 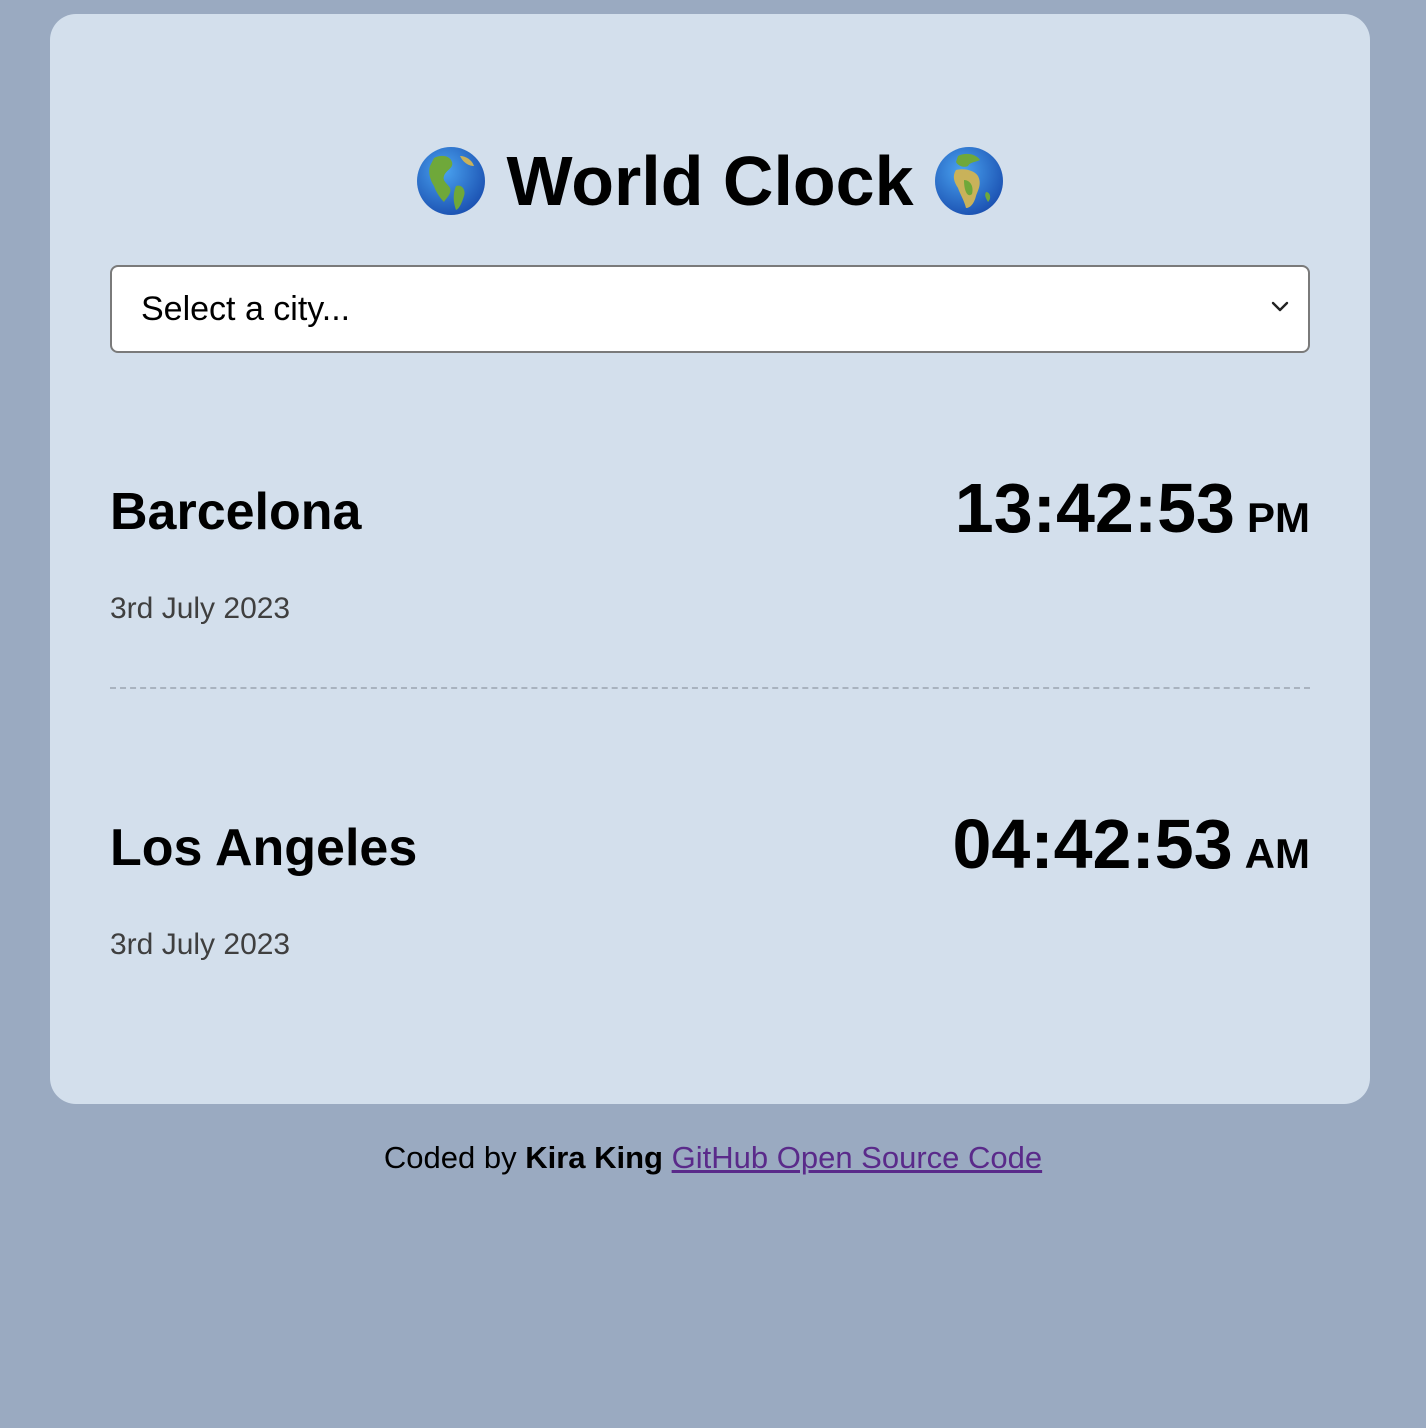 I want to click on globe-europe-africa-icon, so click(x=968, y=181).